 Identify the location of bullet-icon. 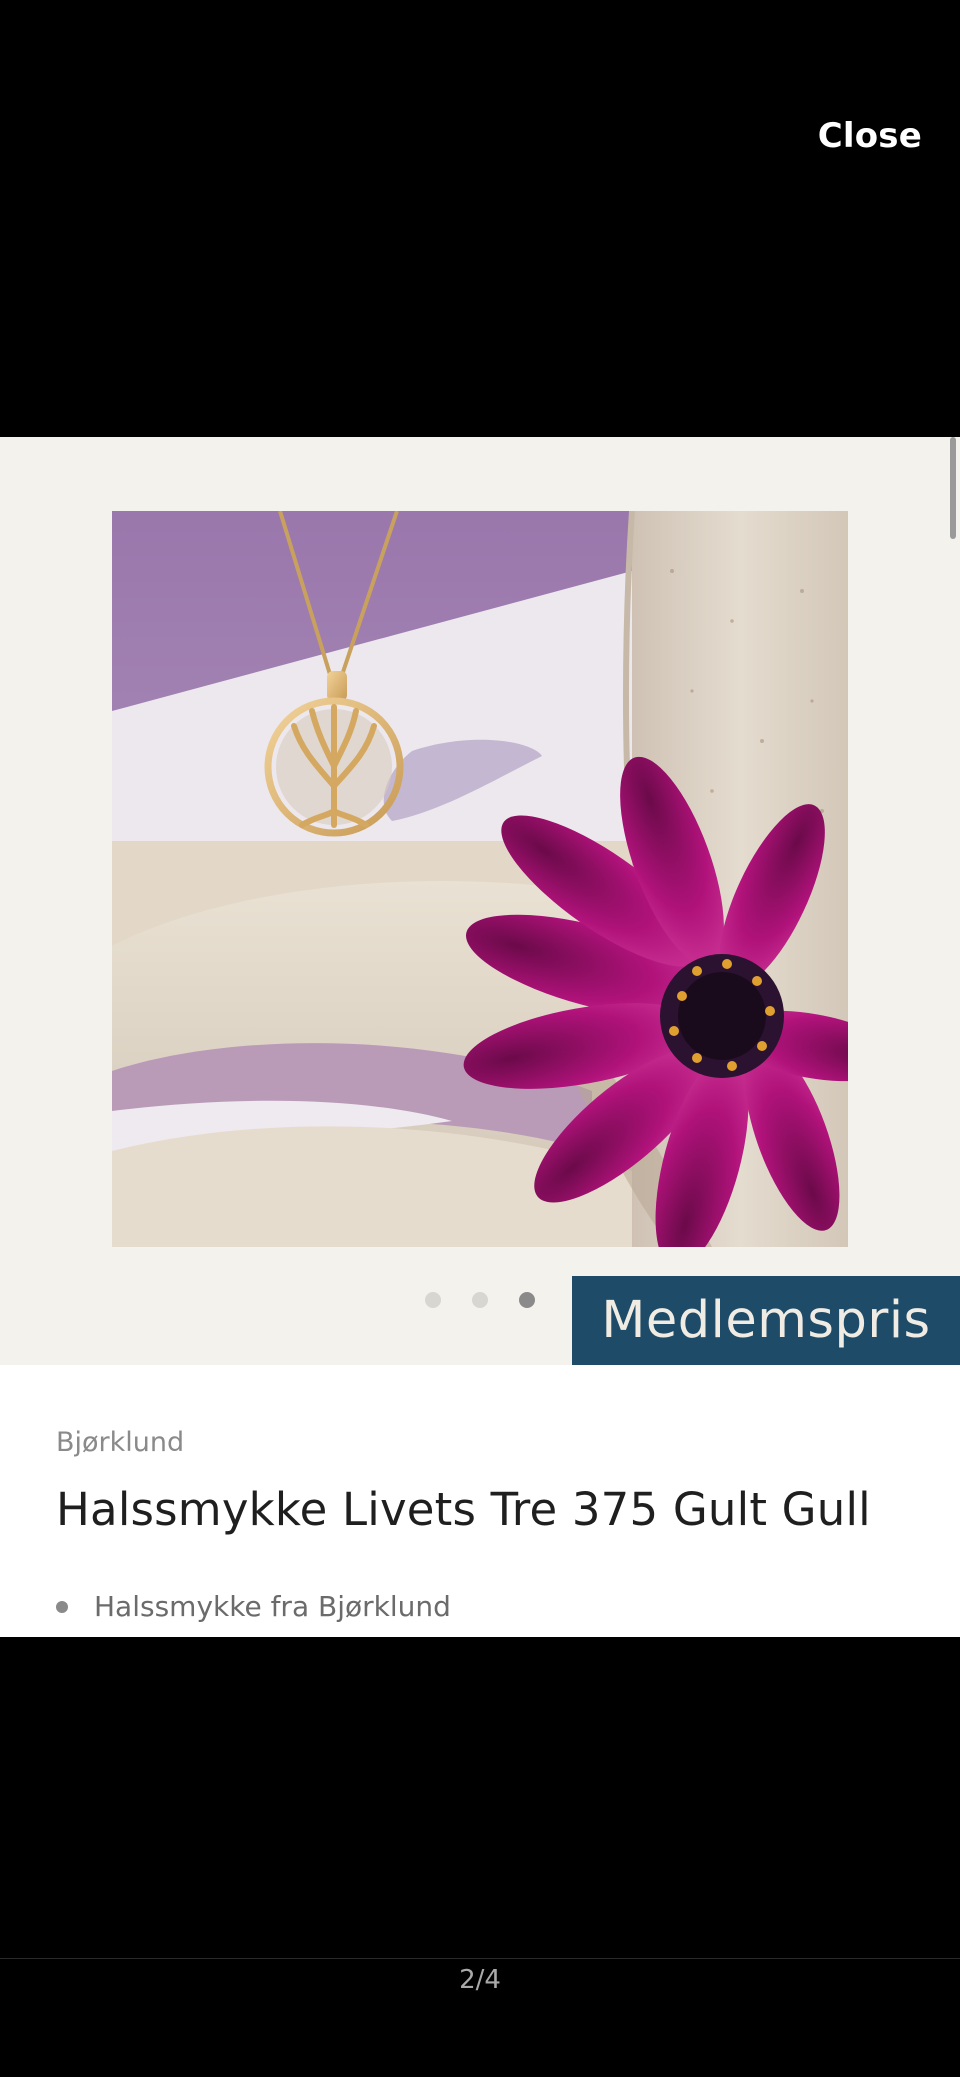
(62, 1606).